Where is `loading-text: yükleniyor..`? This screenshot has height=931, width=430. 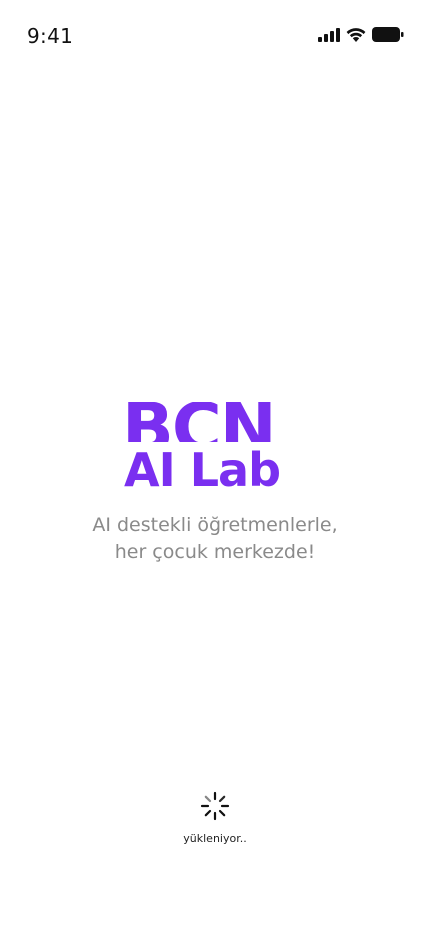
loading-text: yükleniyor.. is located at coordinates (215, 838).